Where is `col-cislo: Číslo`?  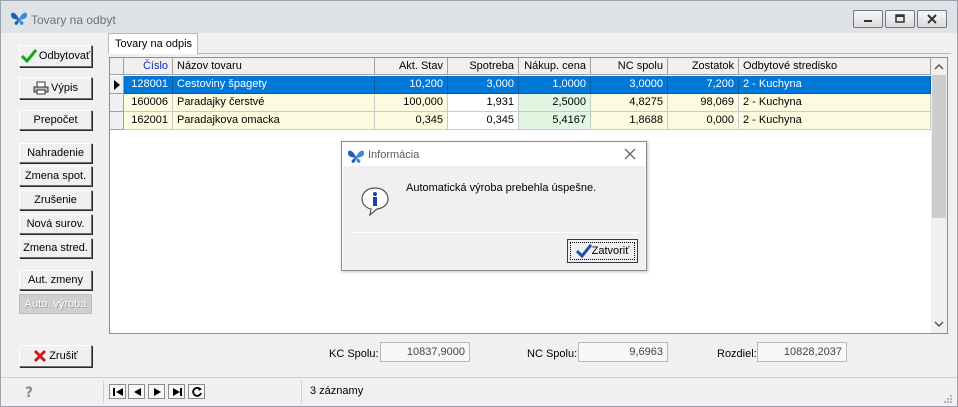 col-cislo: Číslo is located at coordinates (148, 66).